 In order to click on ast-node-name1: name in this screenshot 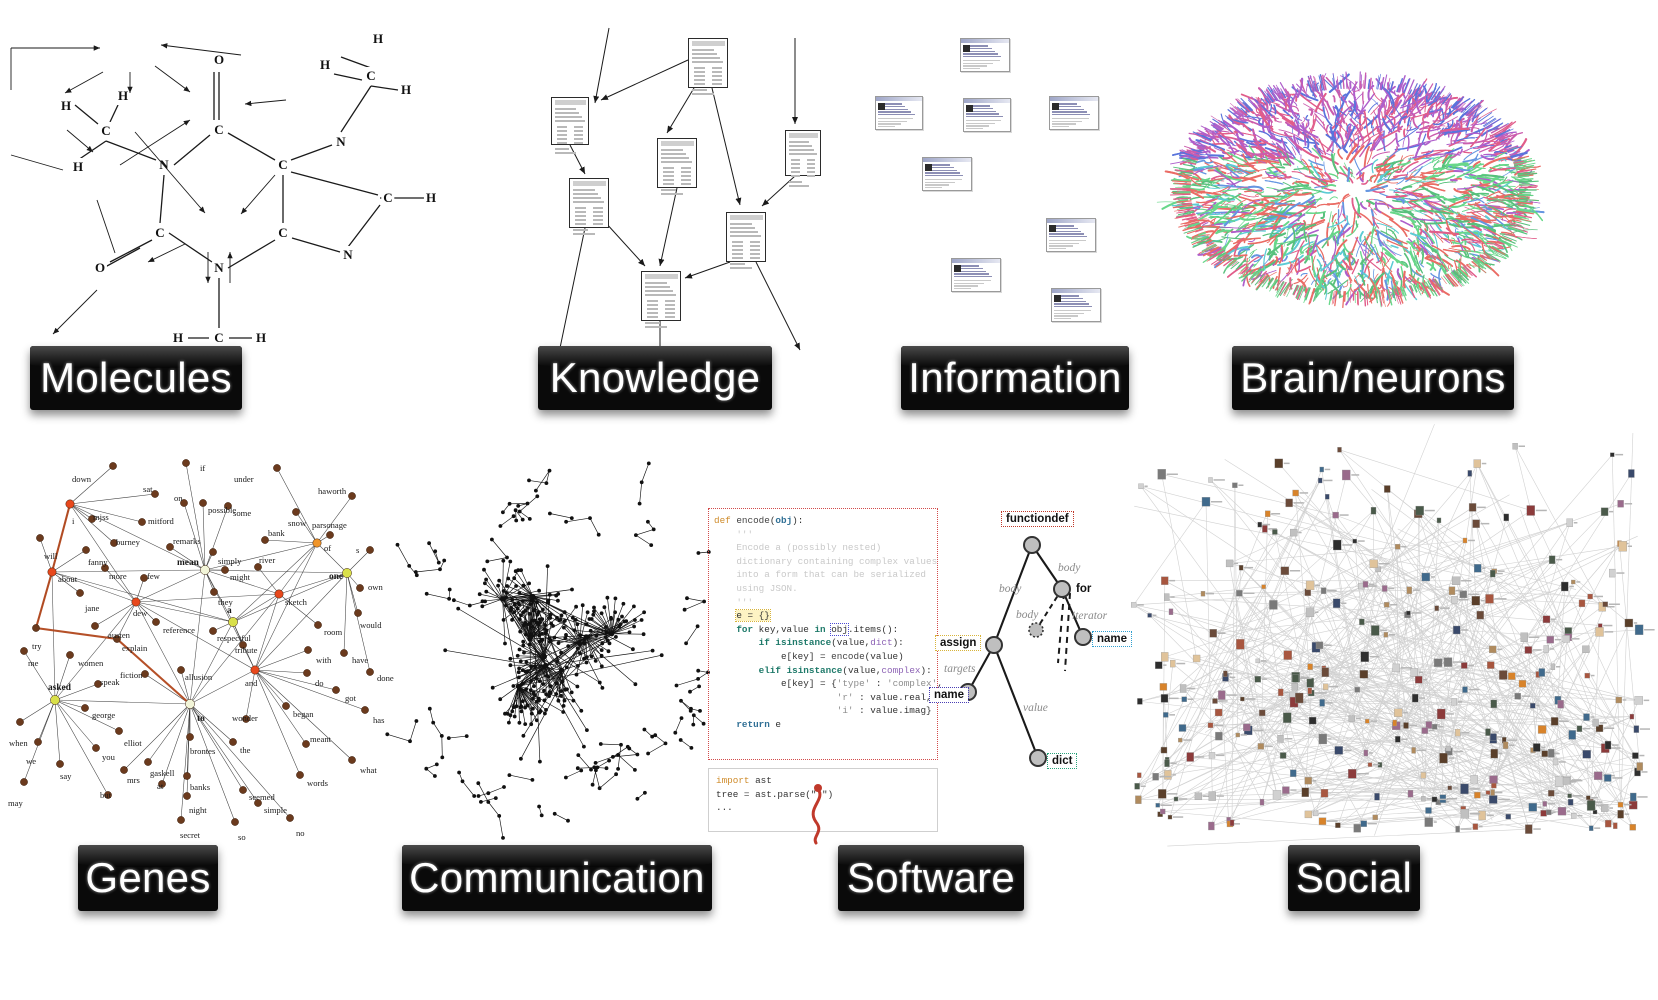, I will do `click(949, 695)`.